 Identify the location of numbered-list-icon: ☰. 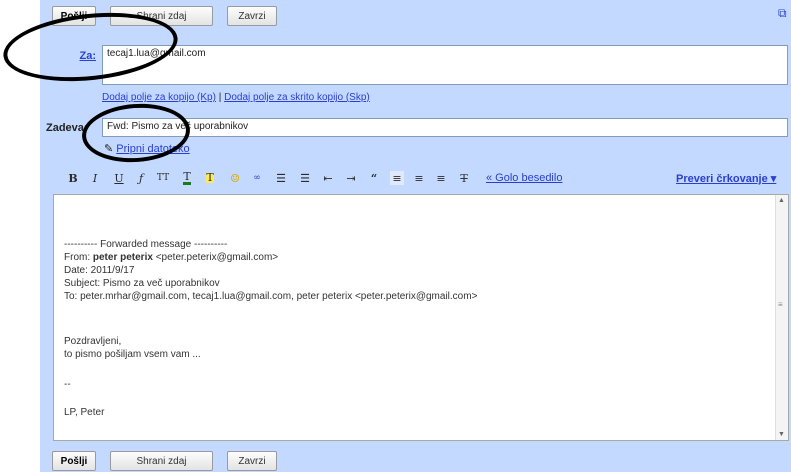
(281, 178).